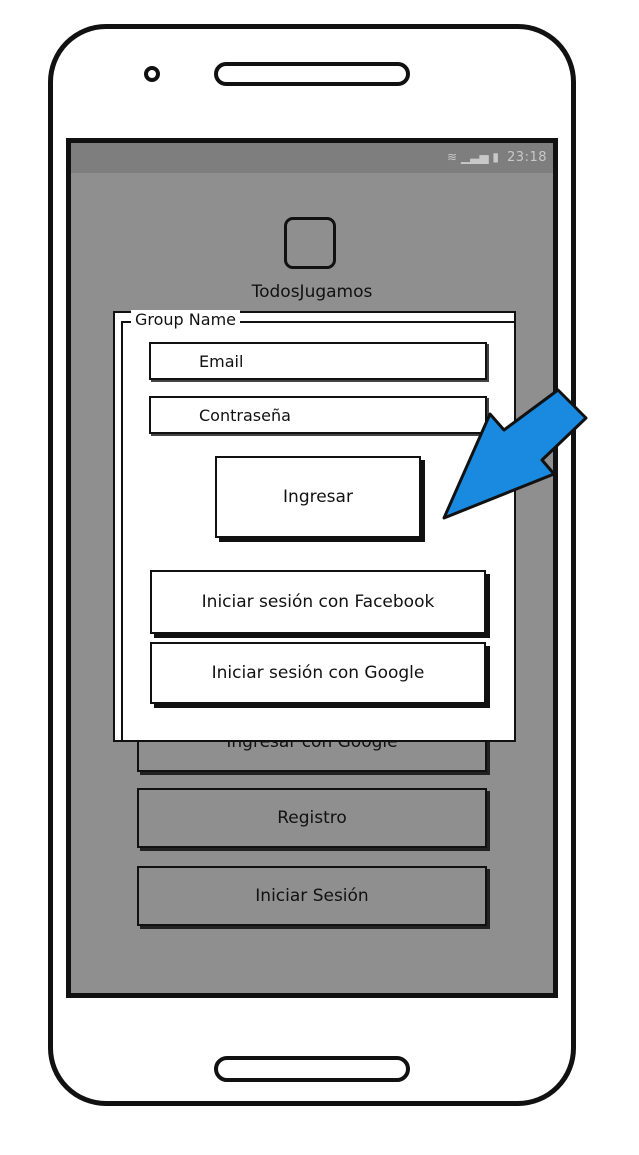 Image resolution: width=639 pixels, height=1155 pixels. What do you see at coordinates (221, 361) in the screenshot?
I see `email-placeholder: Email` at bounding box center [221, 361].